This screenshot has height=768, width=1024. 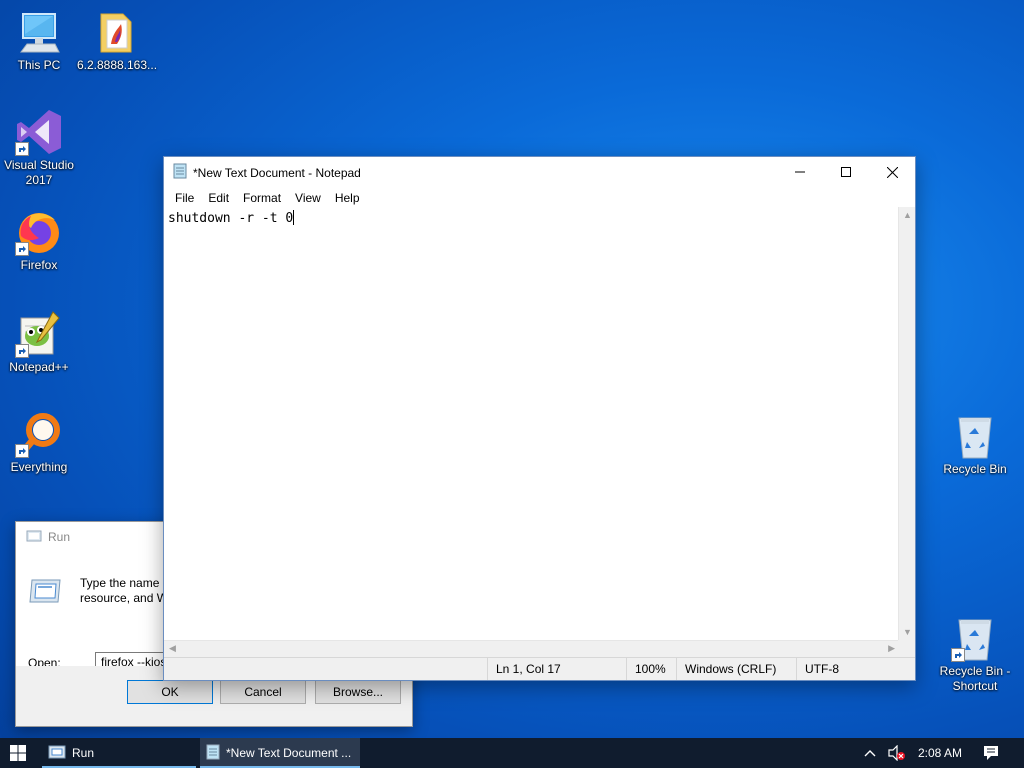 What do you see at coordinates (213, 753) in the screenshot?
I see `notepad-taskbar-icon` at bounding box center [213, 753].